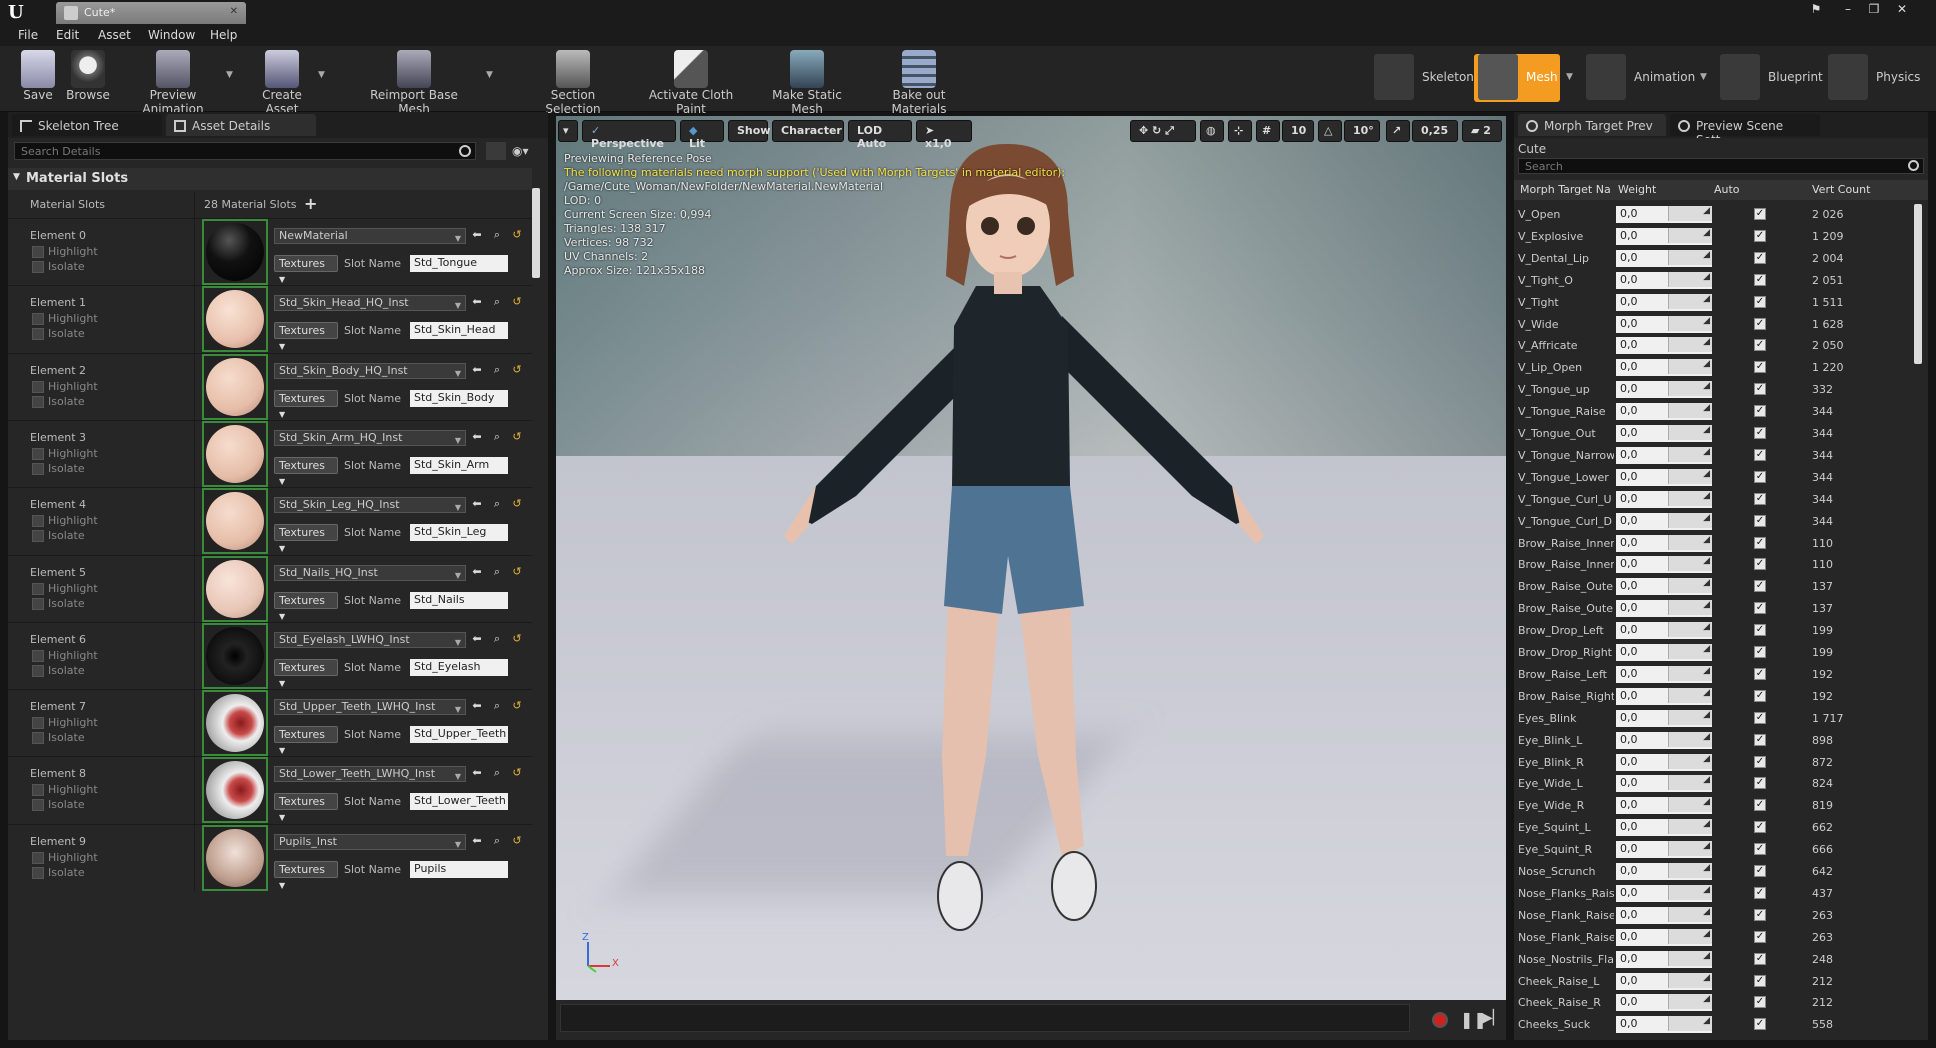 Image resolution: width=1936 pixels, height=1048 pixels. I want to click on browse-button: Browse, so click(88, 80).